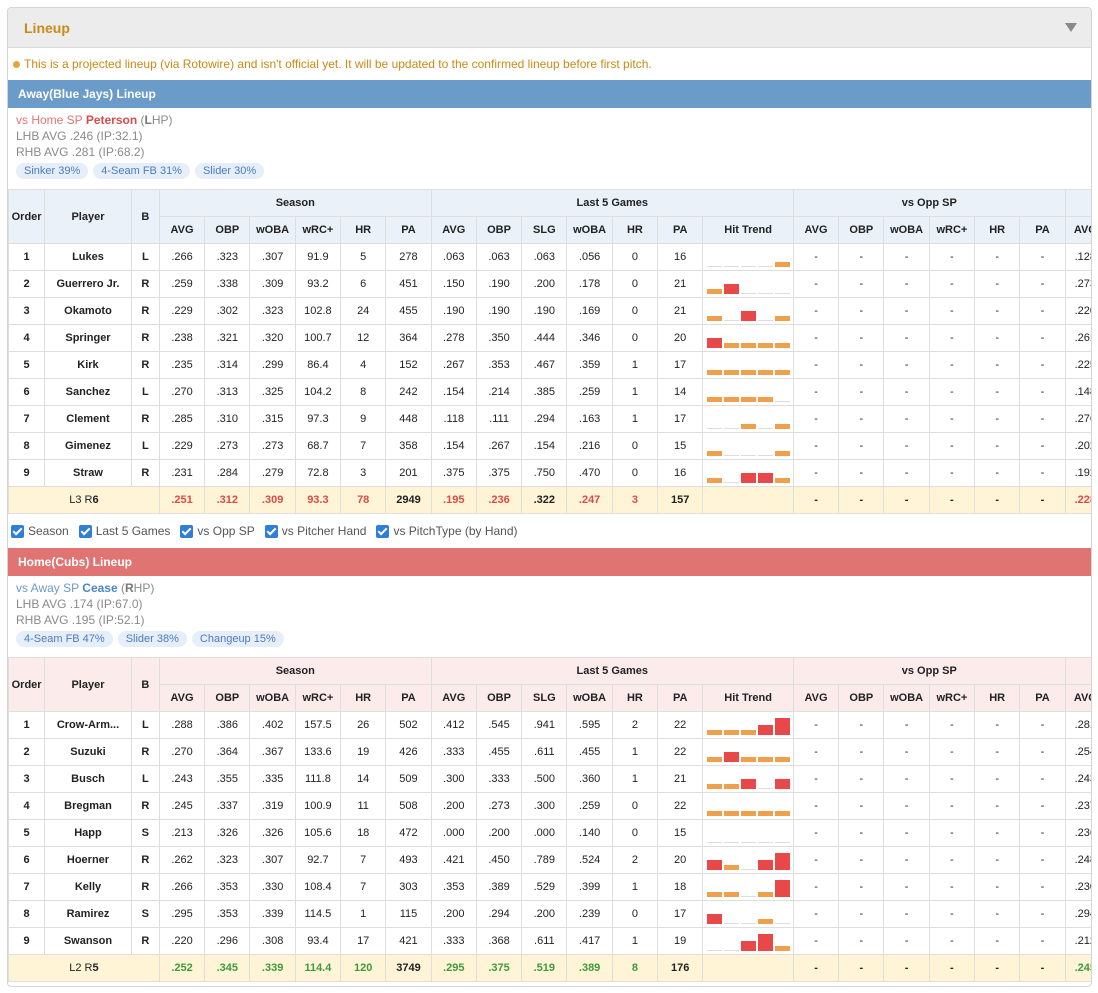 The height and width of the screenshot is (993, 1098). I want to click on player-name-link: Bregman, so click(88, 806).